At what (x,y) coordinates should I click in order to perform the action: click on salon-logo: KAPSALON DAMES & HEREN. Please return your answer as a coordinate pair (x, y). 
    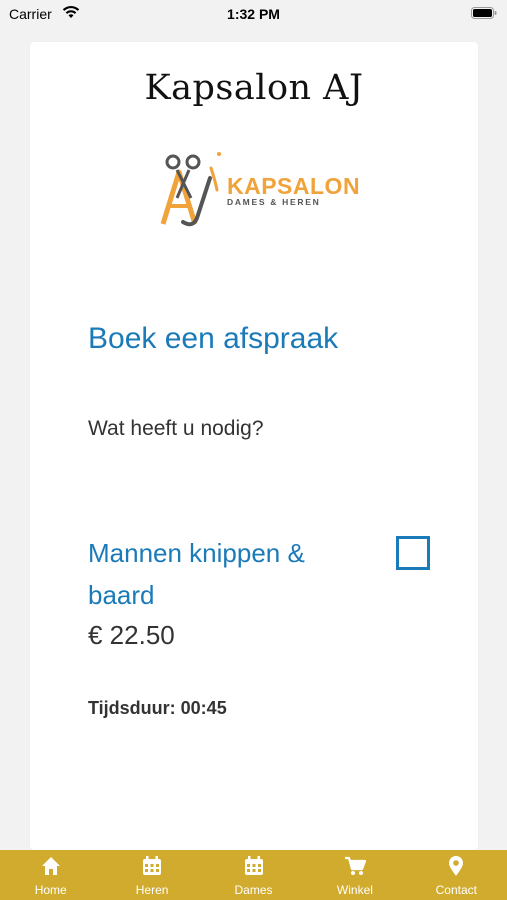
    Looking at the image, I should click on (257, 188).